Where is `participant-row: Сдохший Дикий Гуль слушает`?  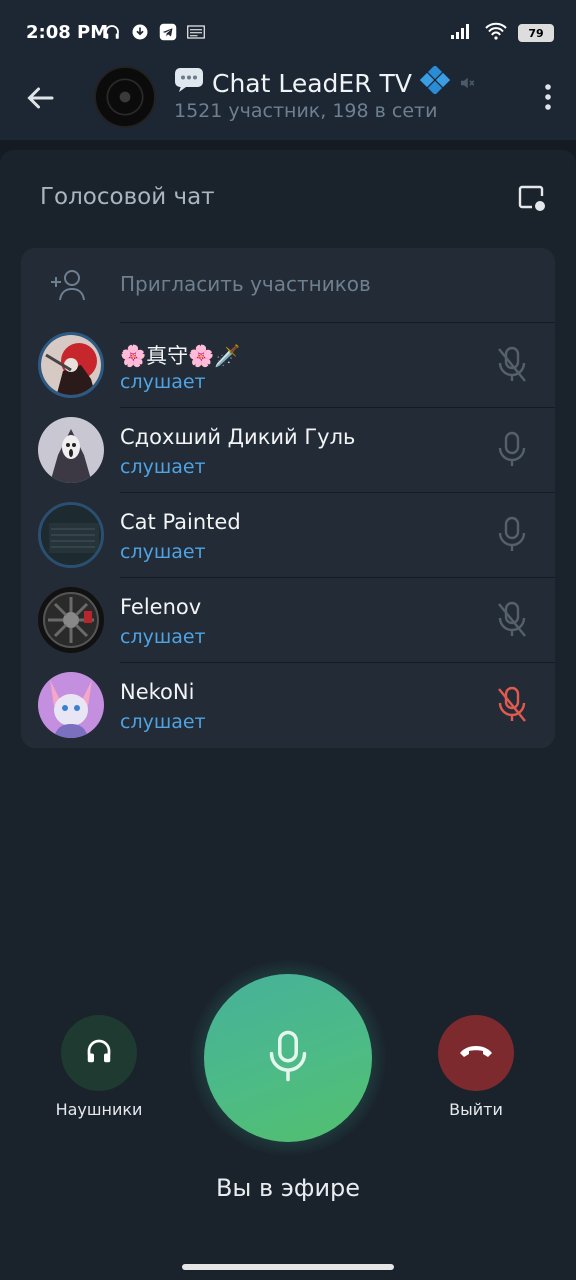
participant-row: Сдохший Дикий Гуль слушает is located at coordinates (288, 449).